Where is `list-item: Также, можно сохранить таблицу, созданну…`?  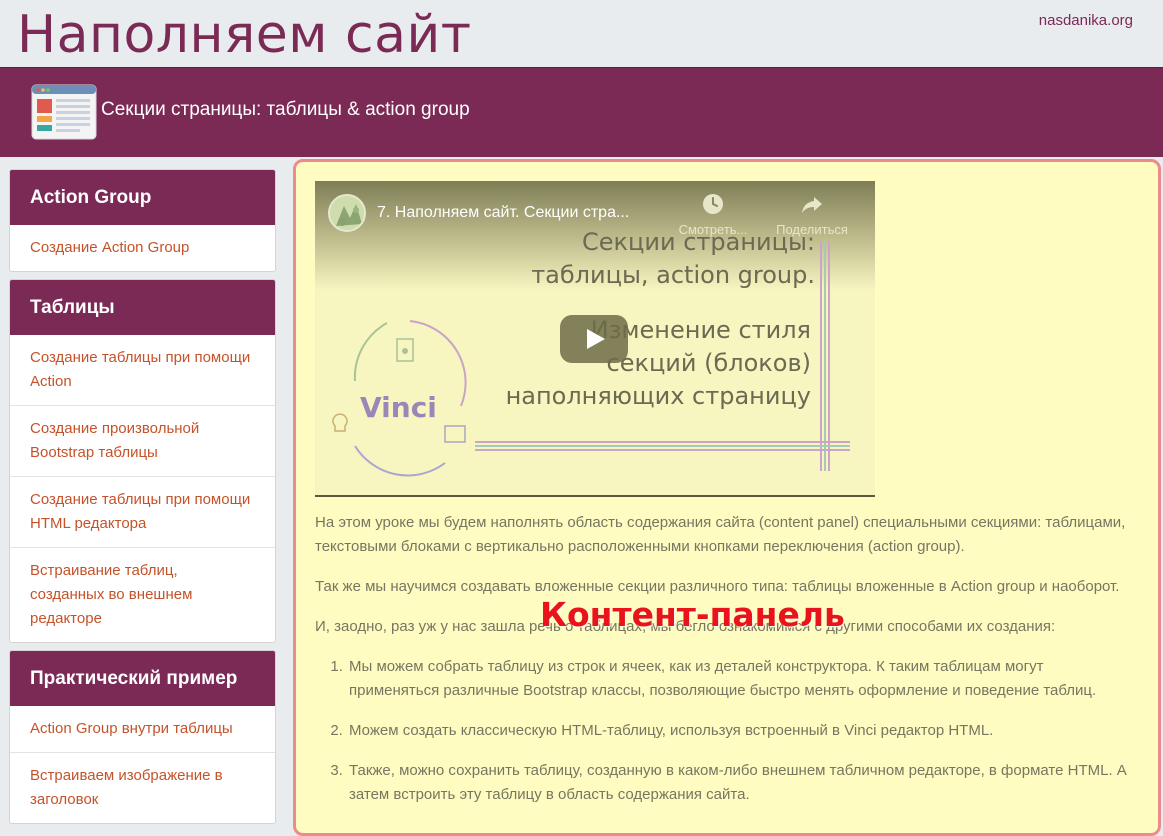
list-item: Также, можно сохранить таблицу, созданну… is located at coordinates (741, 783).